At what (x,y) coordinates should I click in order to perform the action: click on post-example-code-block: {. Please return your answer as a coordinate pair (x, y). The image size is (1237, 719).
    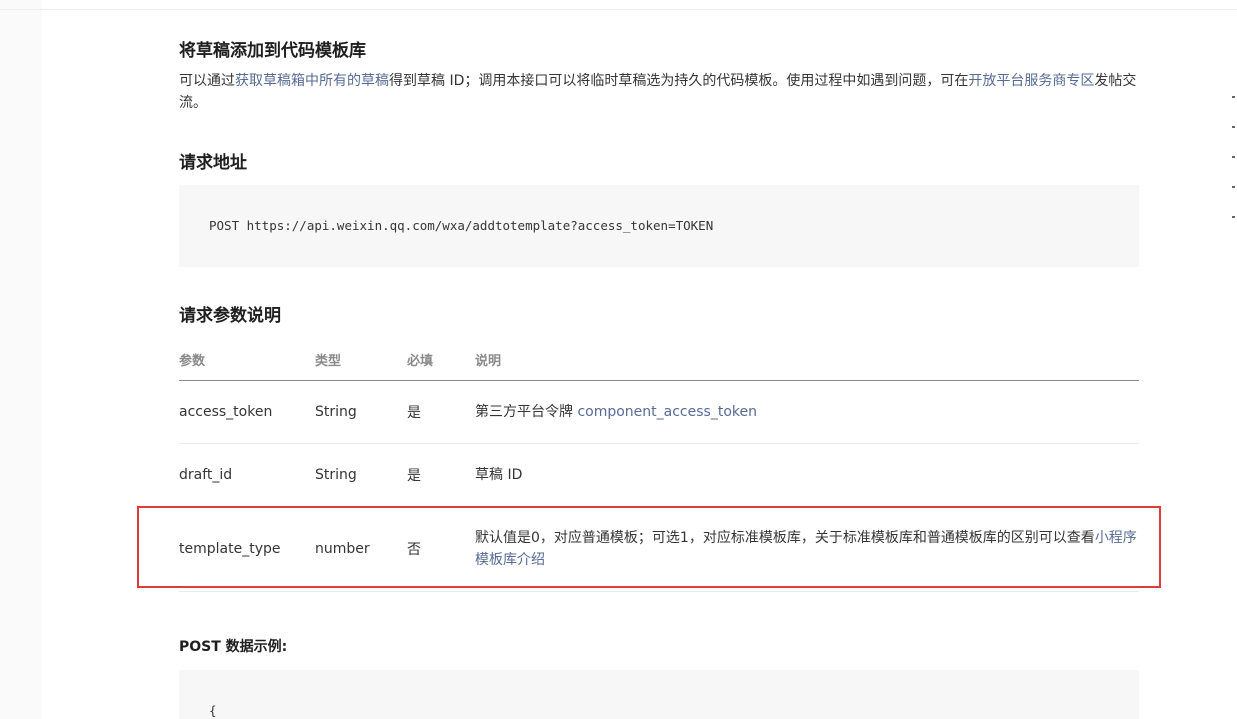
    Looking at the image, I should click on (659, 694).